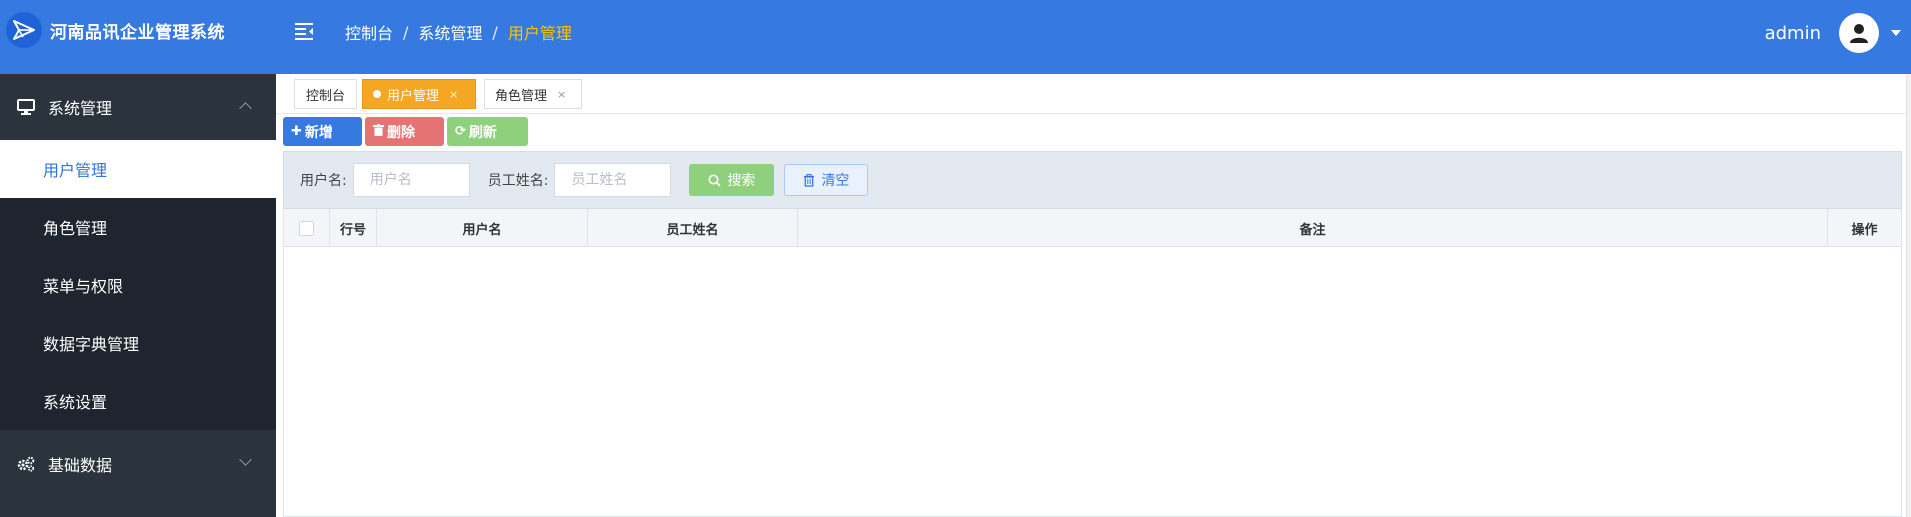  What do you see at coordinates (80, 108) in the screenshot?
I see `sidebar-group-label: 系统管理` at bounding box center [80, 108].